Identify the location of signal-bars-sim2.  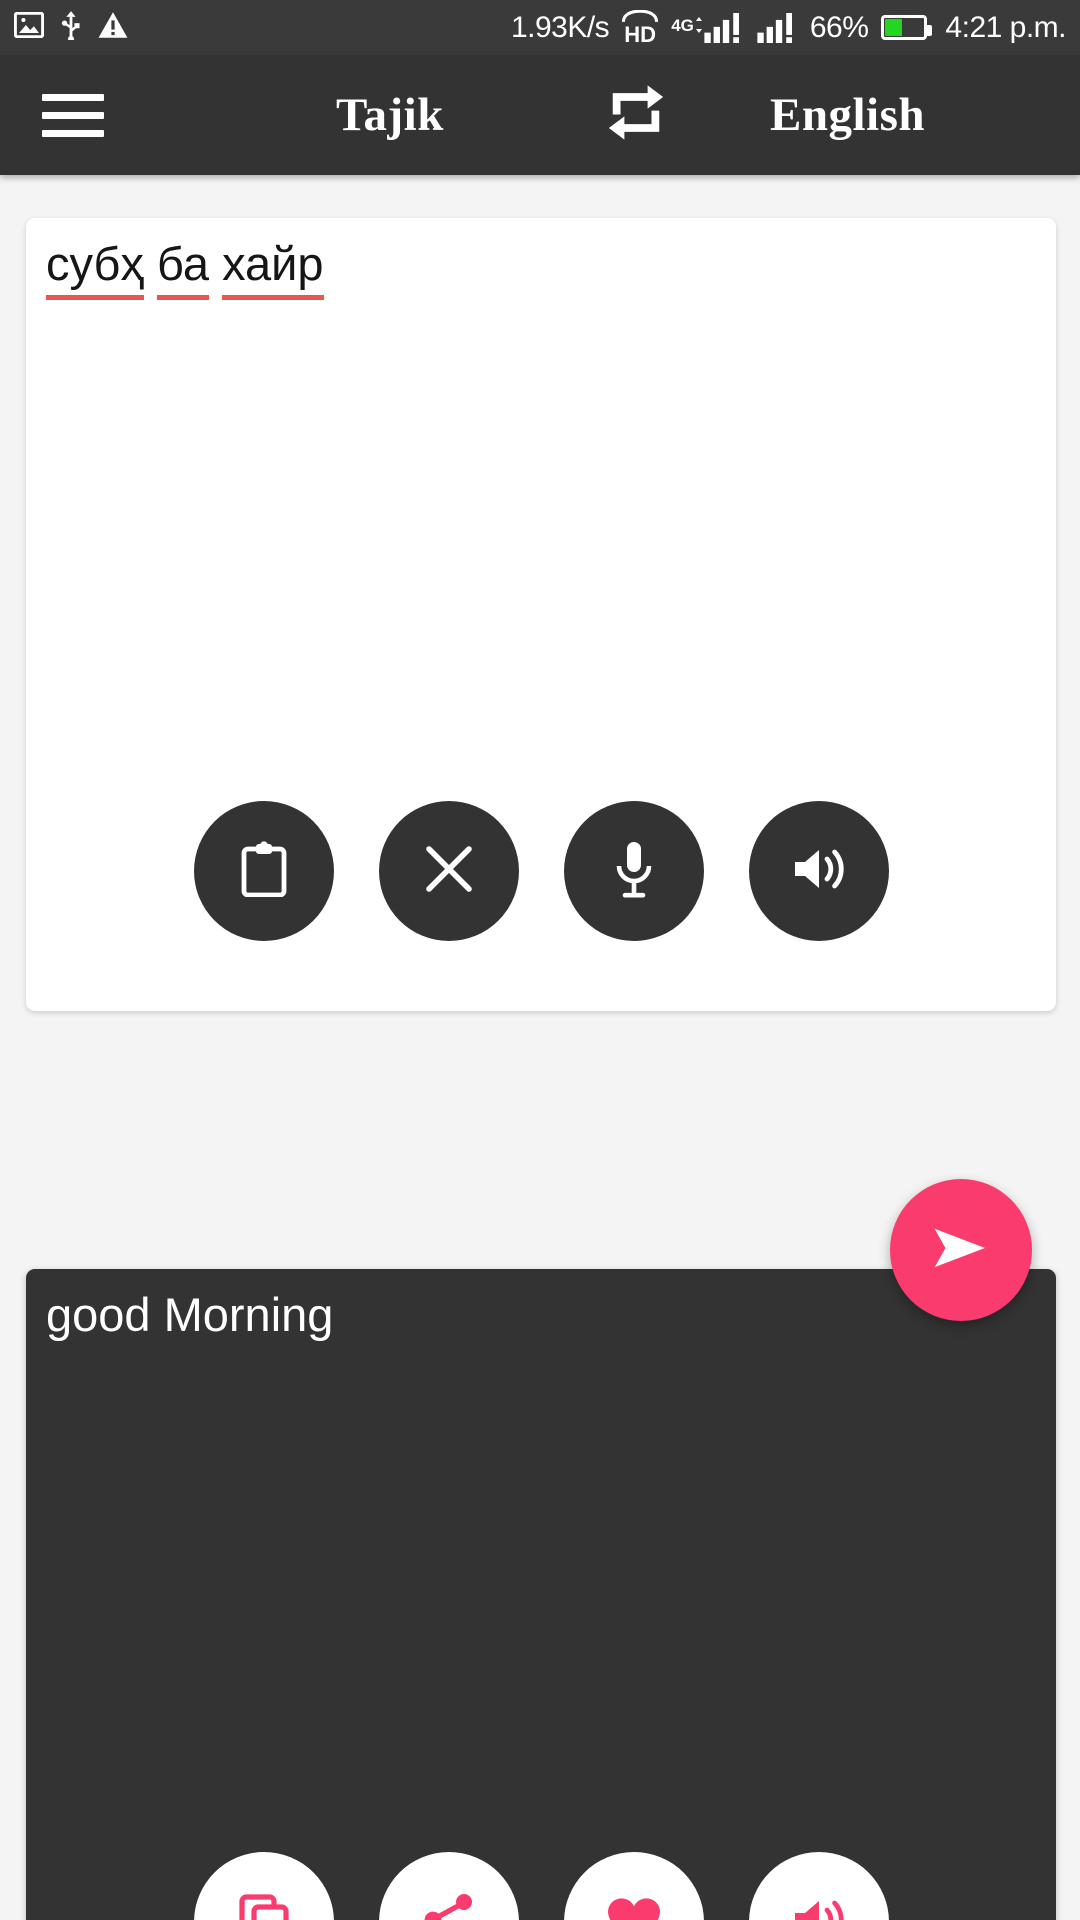
(774, 27).